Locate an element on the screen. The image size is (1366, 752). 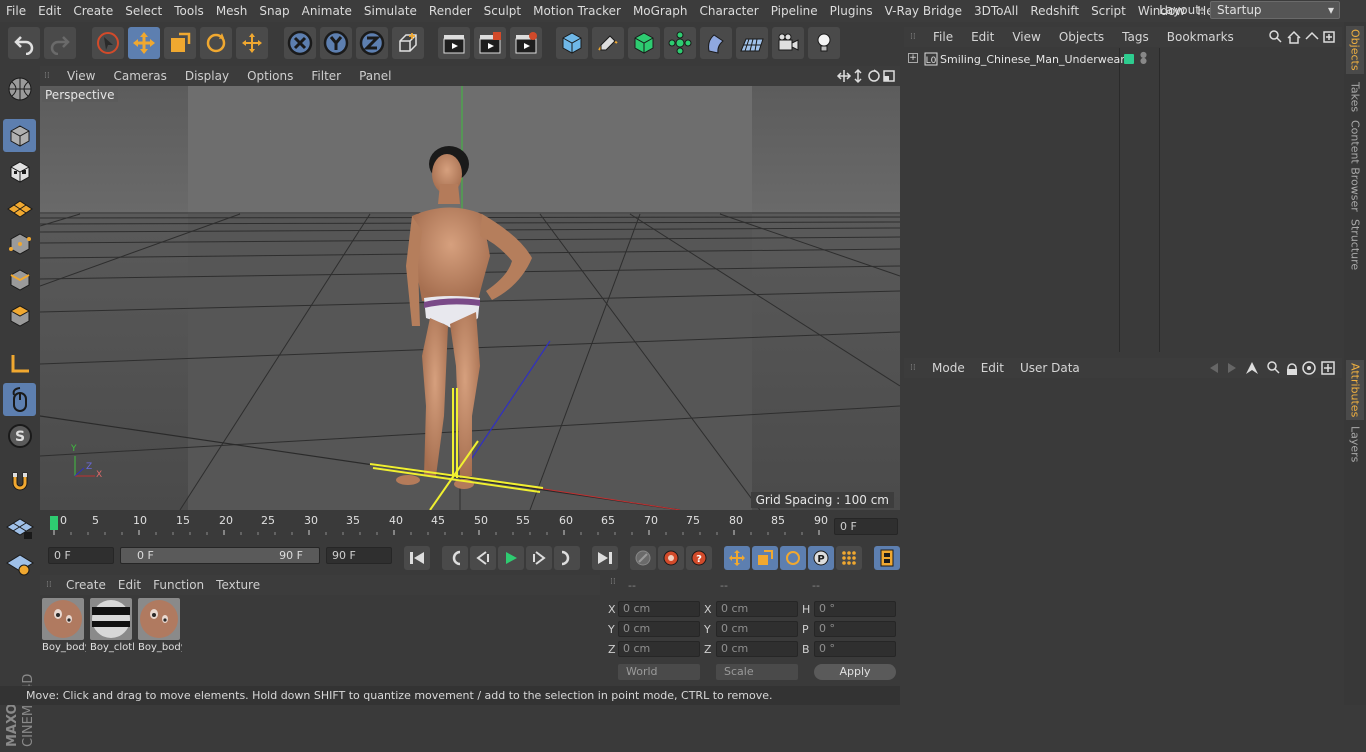
model-mode-button is located at coordinates (19, 135).